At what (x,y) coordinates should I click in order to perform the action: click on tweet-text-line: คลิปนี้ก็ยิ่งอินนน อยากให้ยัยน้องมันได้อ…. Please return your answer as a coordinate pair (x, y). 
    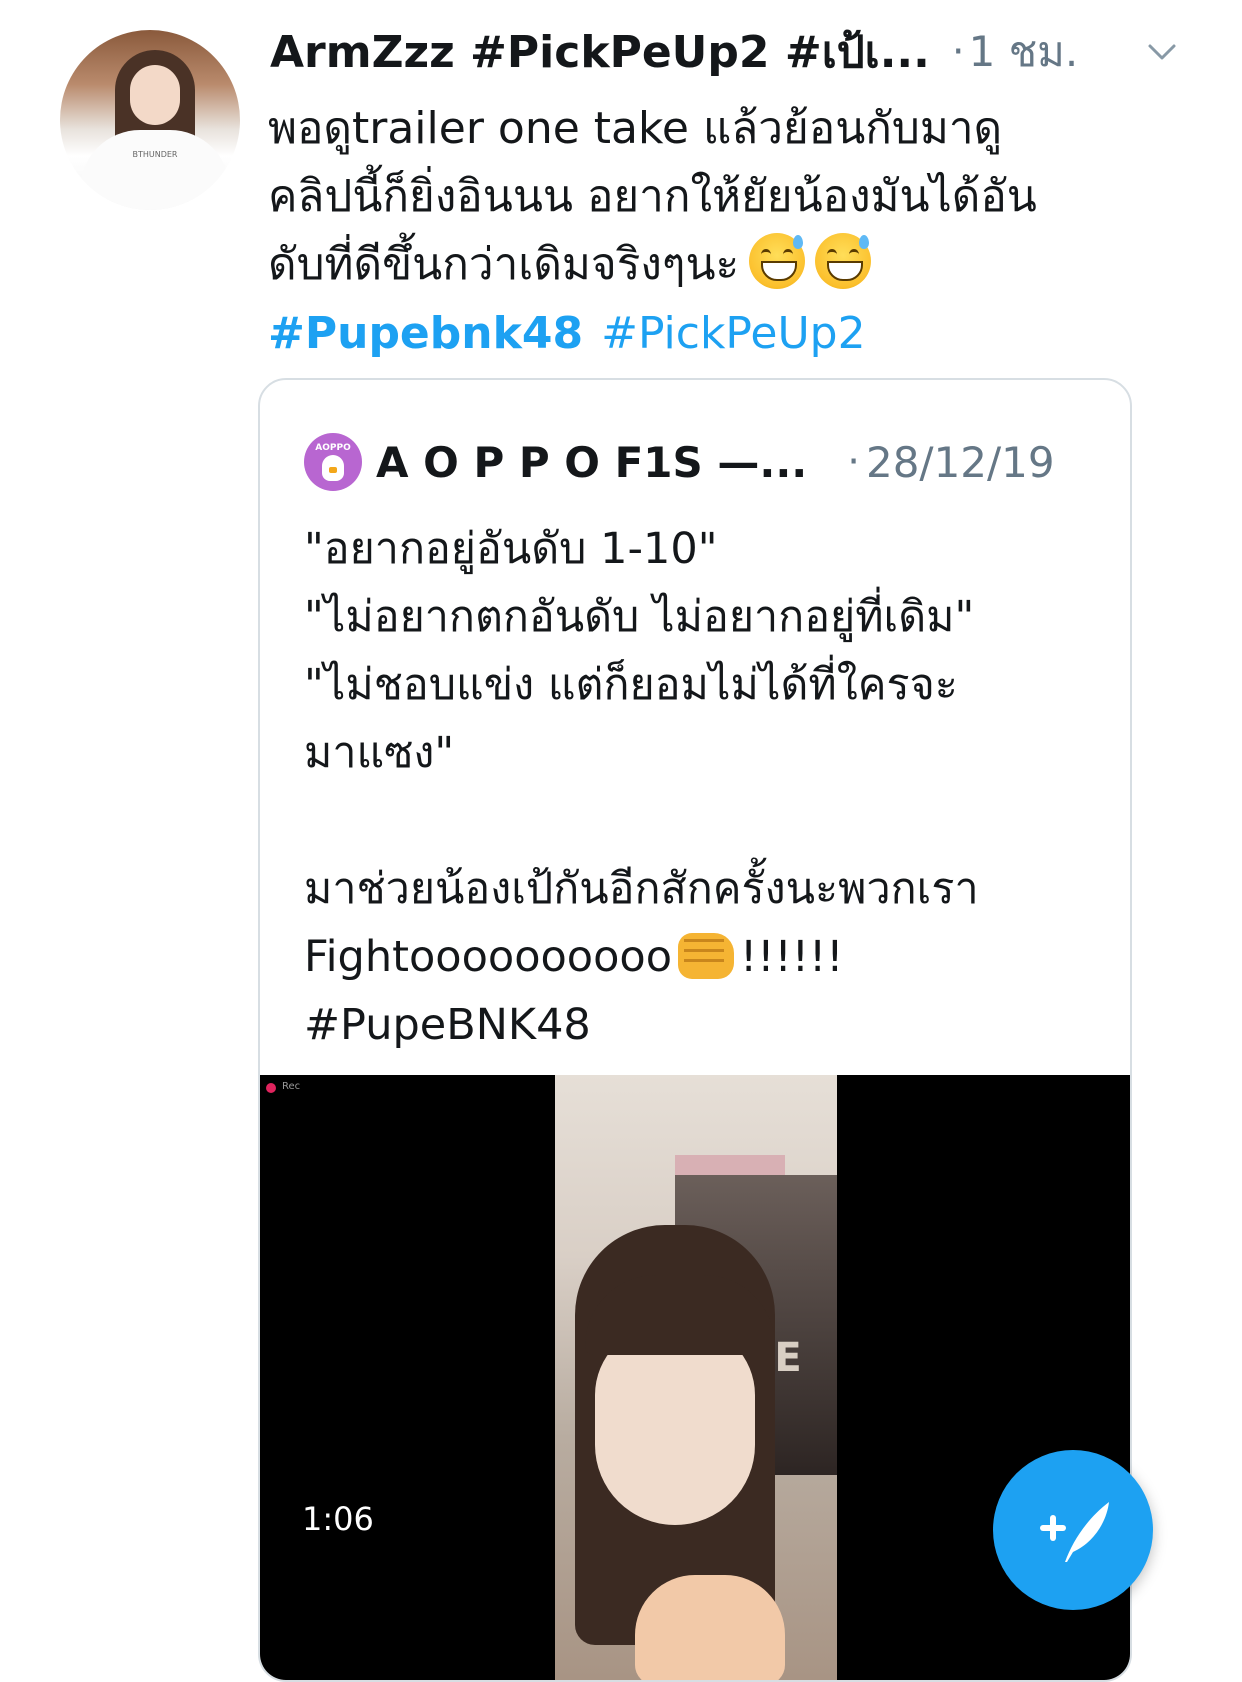
    Looking at the image, I should click on (652, 196).